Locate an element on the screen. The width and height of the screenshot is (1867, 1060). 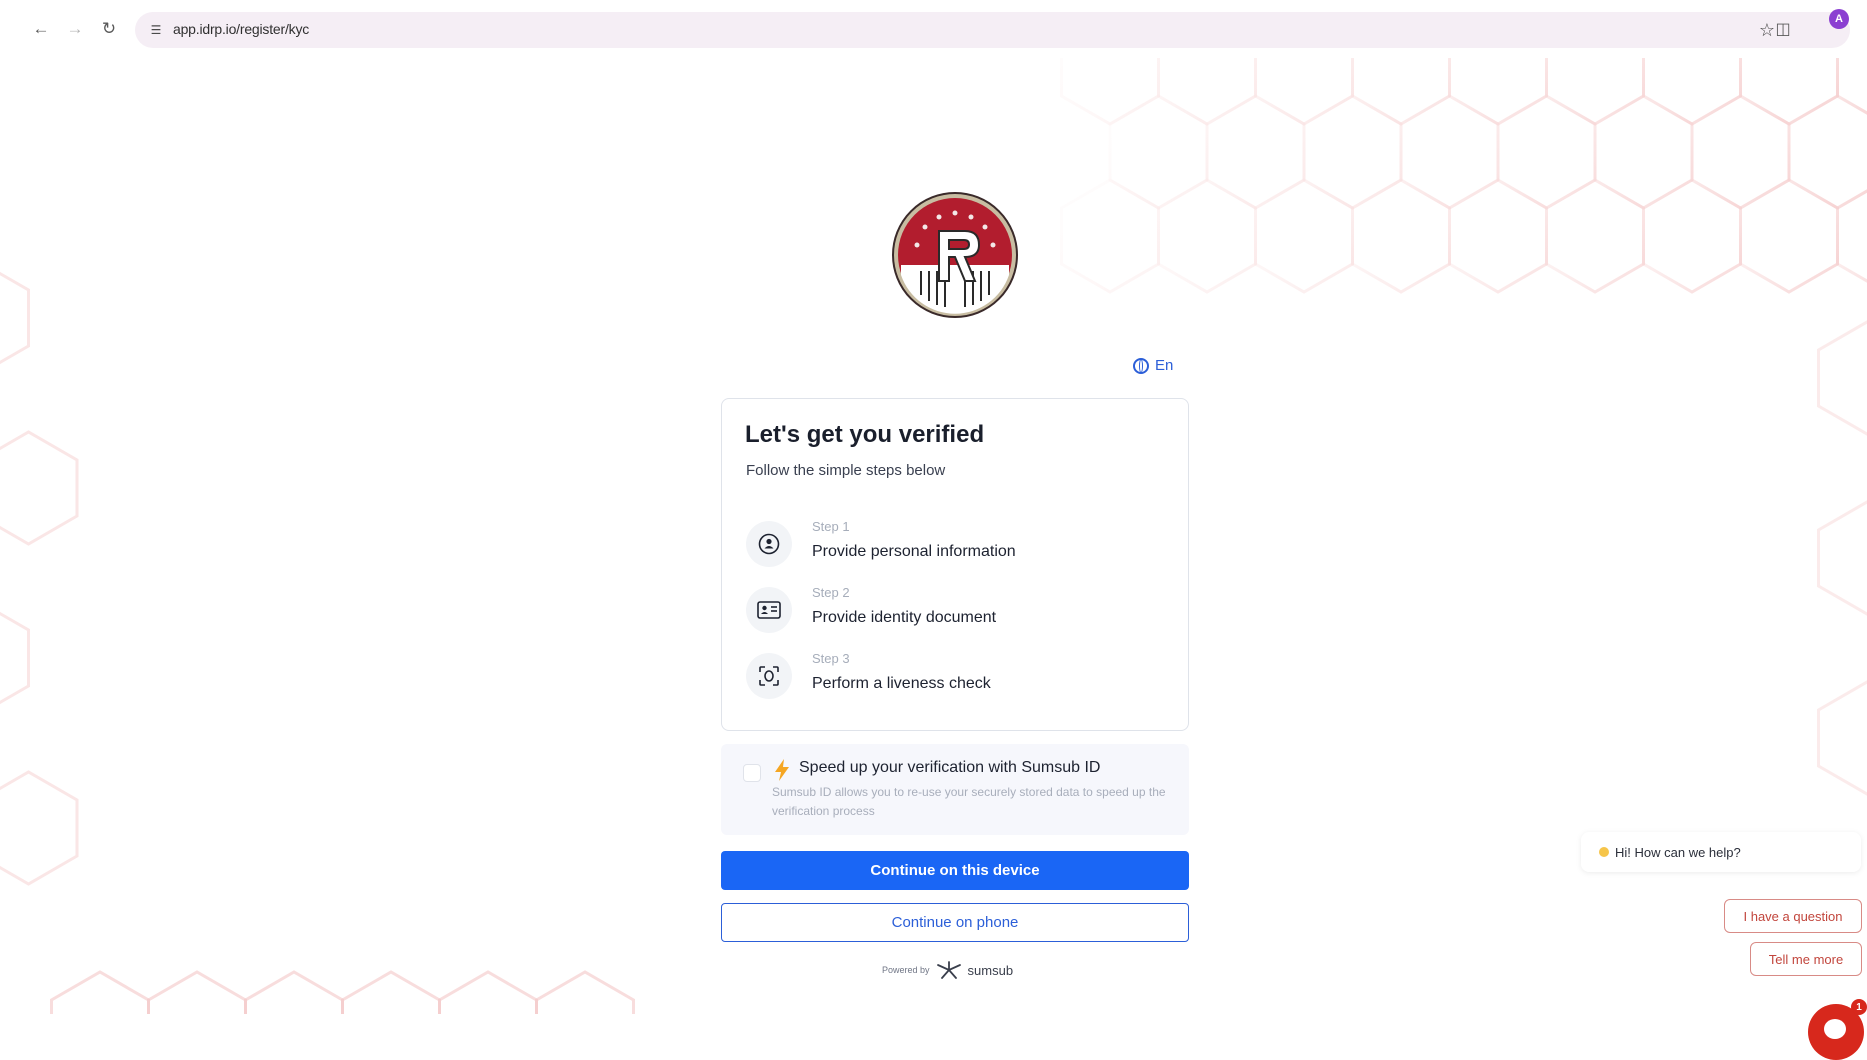
step-label: Provide personal information is located at coordinates (914, 552).